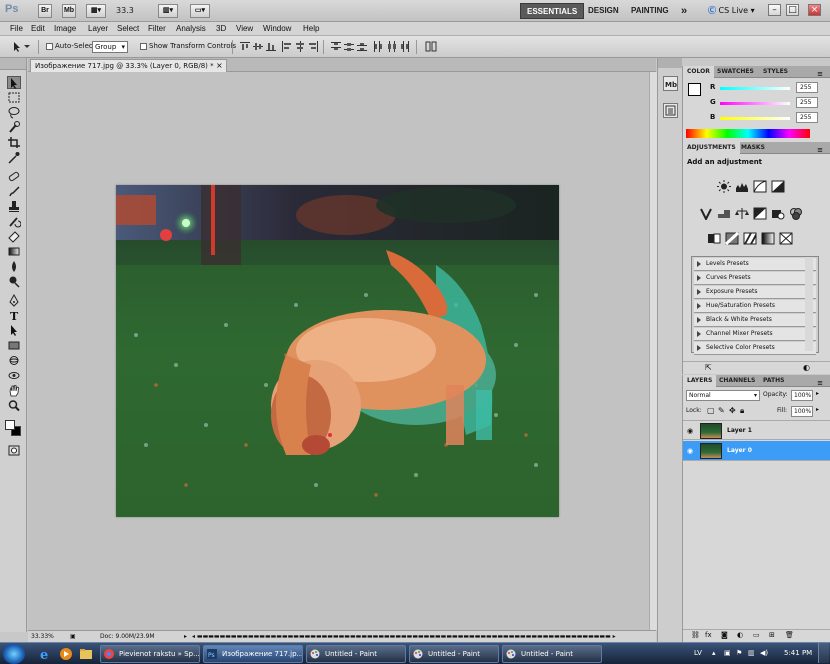  I want to click on auto-select-dropdown: Group ▾, so click(110, 47).